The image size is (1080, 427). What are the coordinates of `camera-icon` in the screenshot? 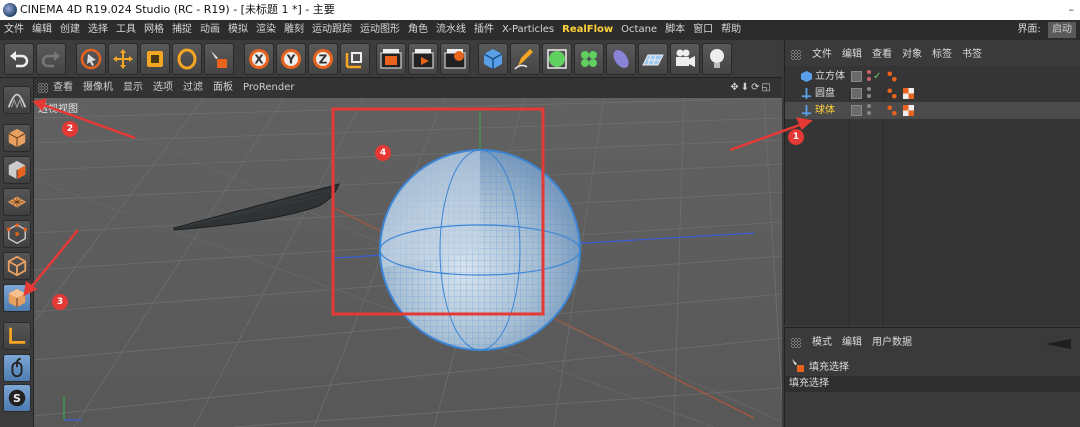 It's located at (685, 58).